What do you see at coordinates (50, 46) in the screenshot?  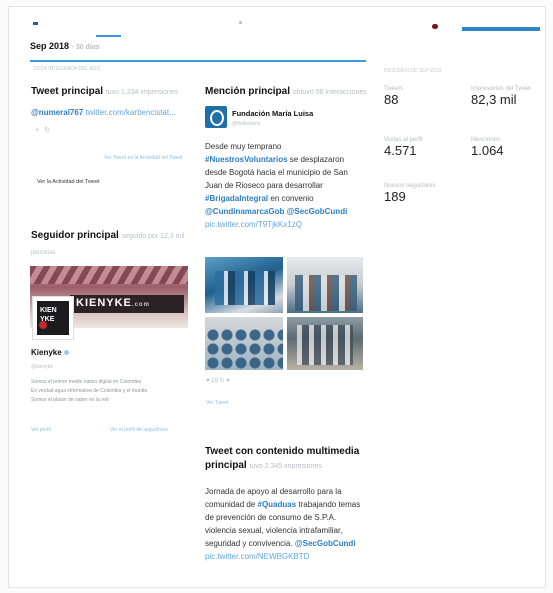 I see `month-date: Sep 2018` at bounding box center [50, 46].